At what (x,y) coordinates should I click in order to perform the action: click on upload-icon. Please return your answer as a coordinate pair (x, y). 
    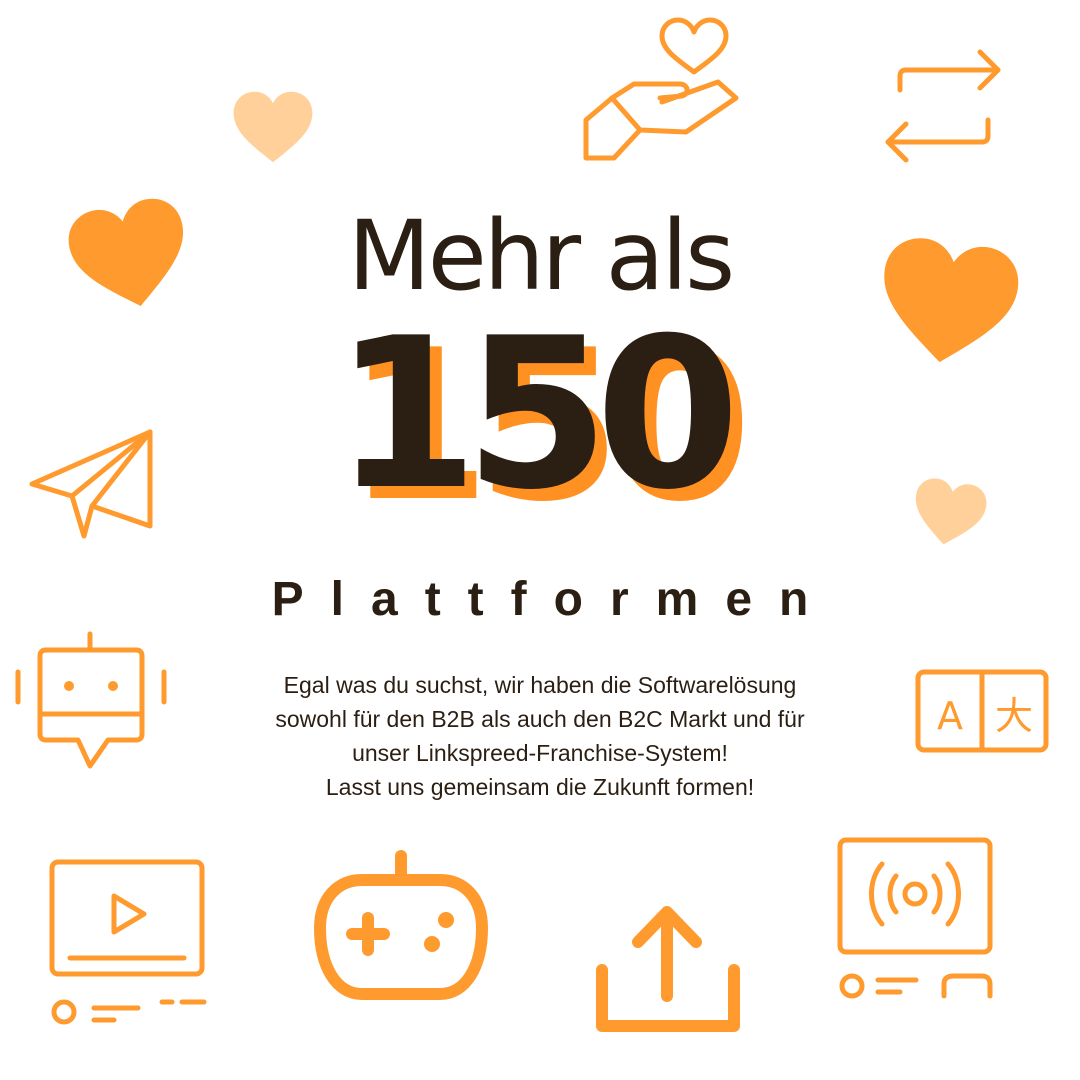
    Looking at the image, I should click on (669, 968).